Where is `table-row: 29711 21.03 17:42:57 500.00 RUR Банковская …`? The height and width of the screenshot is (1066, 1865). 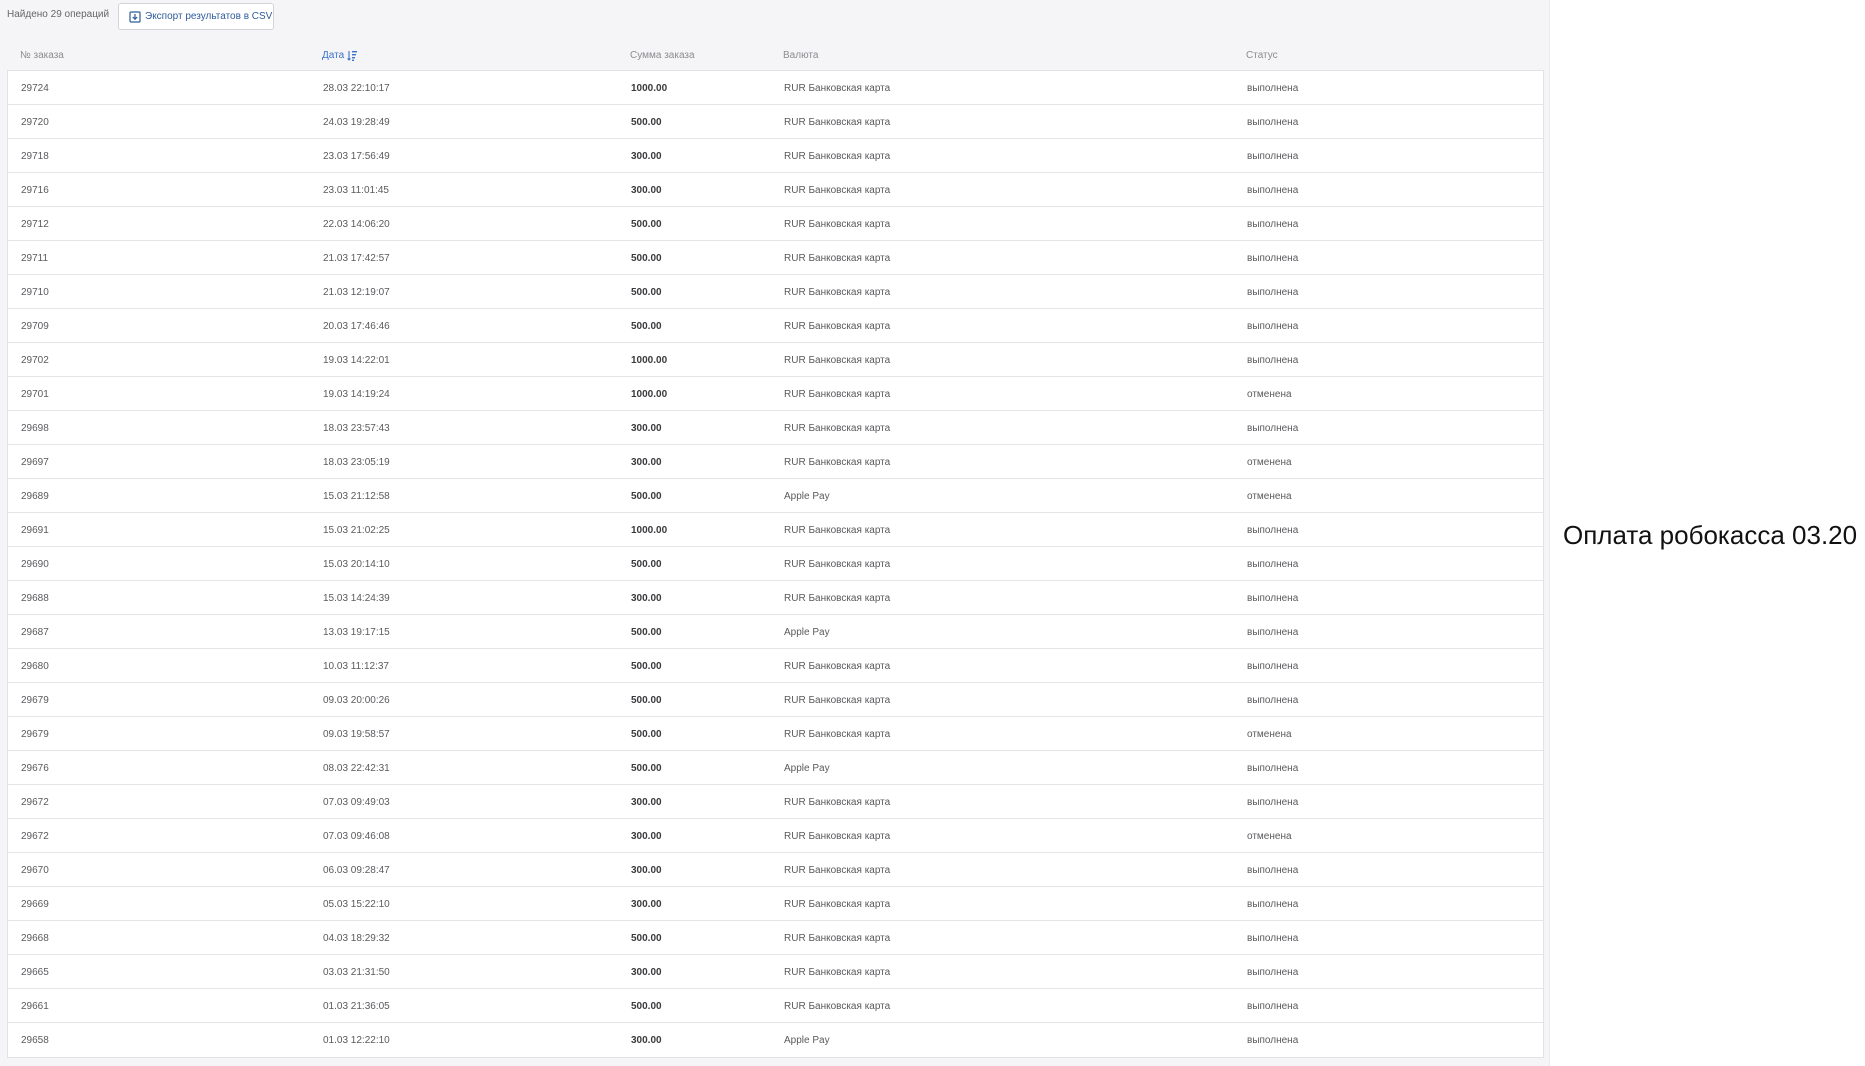
table-row: 29711 21.03 17:42:57 500.00 RUR Банковская … is located at coordinates (775, 258).